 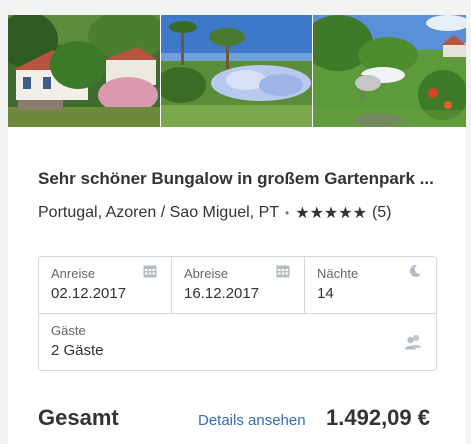 What do you see at coordinates (159, 212) in the screenshot?
I see `listing-location: Portugal, Azoren / Sao Miguel, PT` at bounding box center [159, 212].